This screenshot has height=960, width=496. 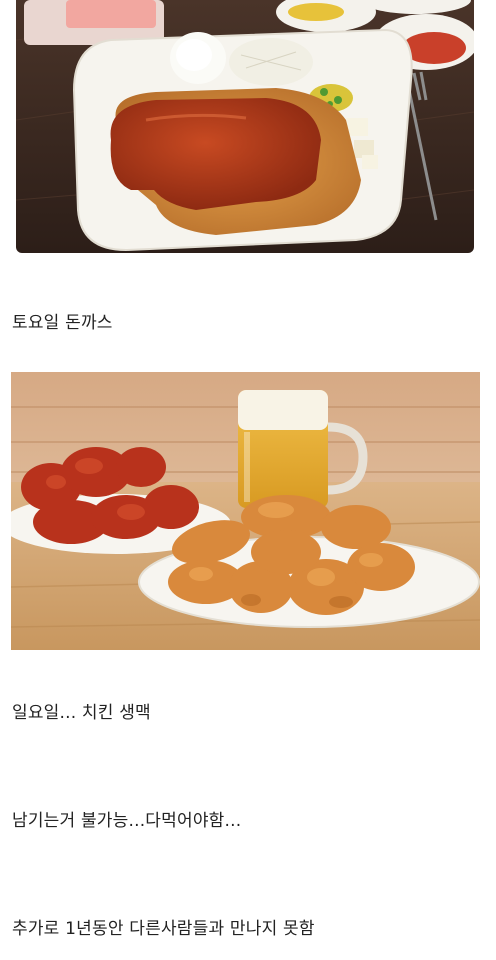 What do you see at coordinates (81, 713) in the screenshot?
I see `post-caption: 일요일... 치킨 생맥` at bounding box center [81, 713].